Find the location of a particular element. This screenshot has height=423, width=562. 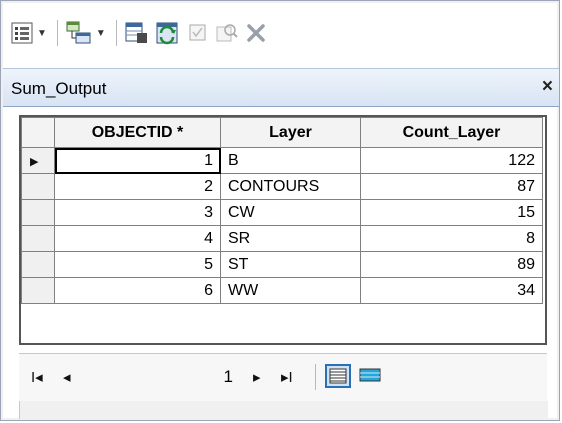

objectid-cell: 3 is located at coordinates (137, 212).